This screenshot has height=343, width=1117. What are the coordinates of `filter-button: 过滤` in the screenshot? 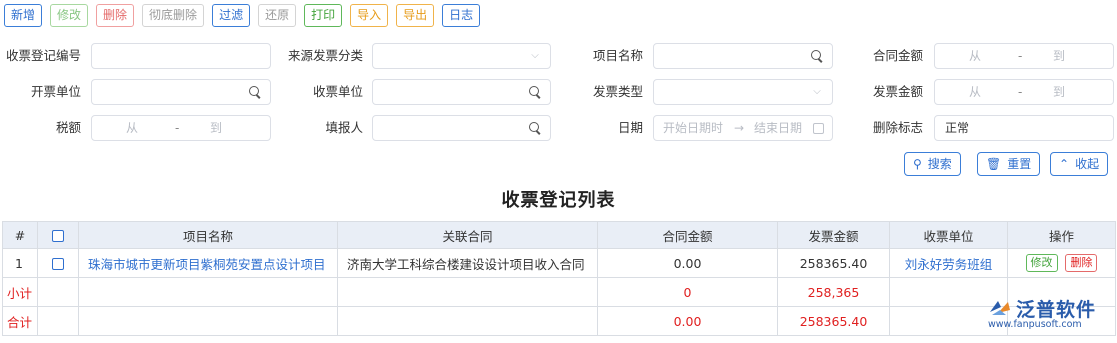 It's located at (231, 15).